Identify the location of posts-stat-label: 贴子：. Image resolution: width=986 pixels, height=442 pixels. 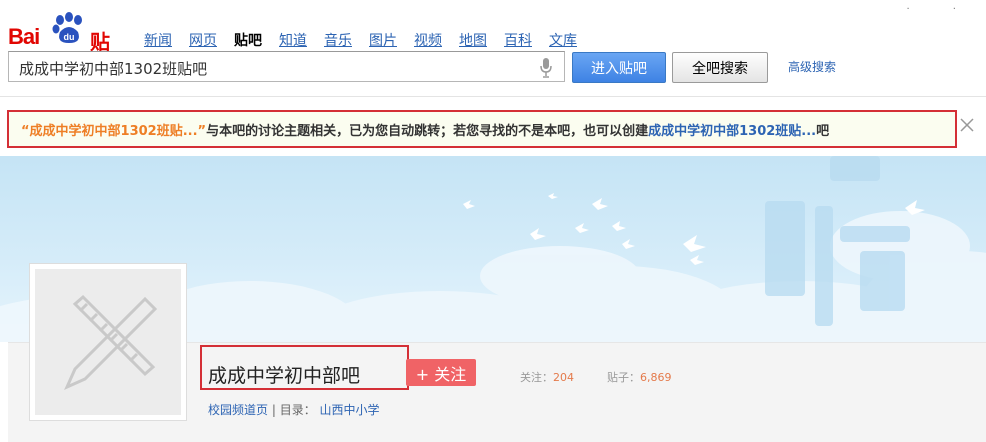
(623, 377).